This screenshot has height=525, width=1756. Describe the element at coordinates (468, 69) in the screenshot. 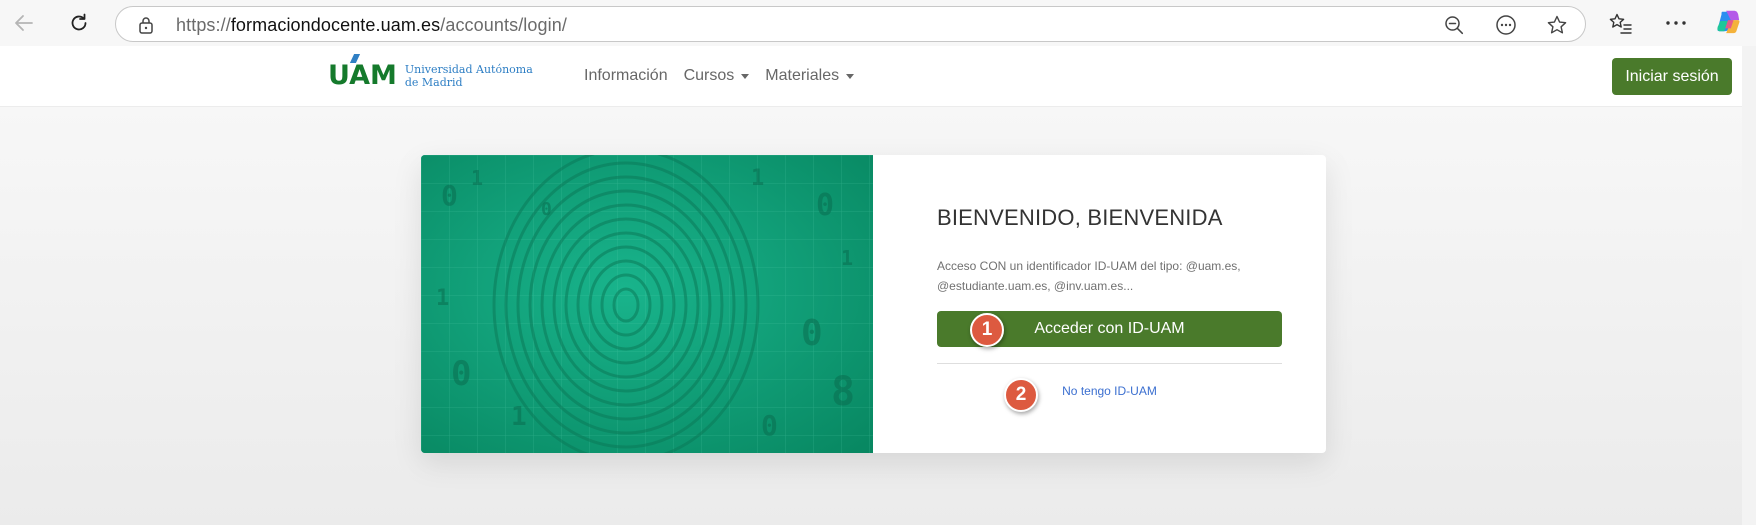

I see `logo-line-1: Universidad Autónoma` at that location.